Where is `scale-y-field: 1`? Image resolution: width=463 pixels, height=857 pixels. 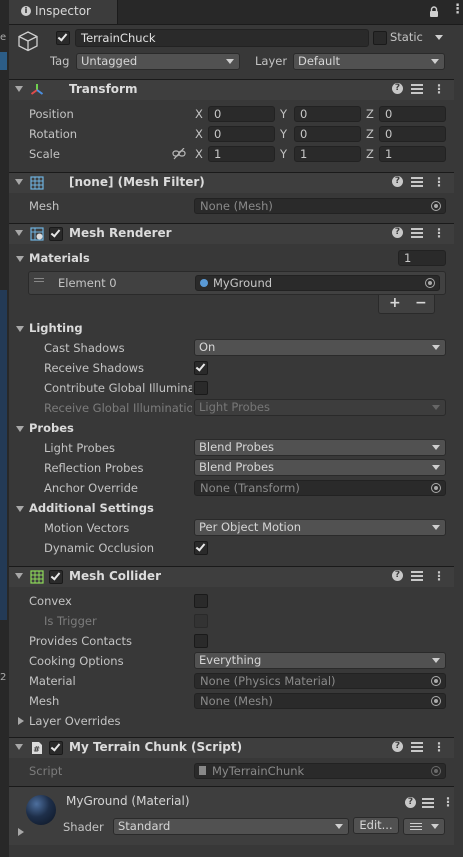
scale-y-field: 1 is located at coordinates (327, 154).